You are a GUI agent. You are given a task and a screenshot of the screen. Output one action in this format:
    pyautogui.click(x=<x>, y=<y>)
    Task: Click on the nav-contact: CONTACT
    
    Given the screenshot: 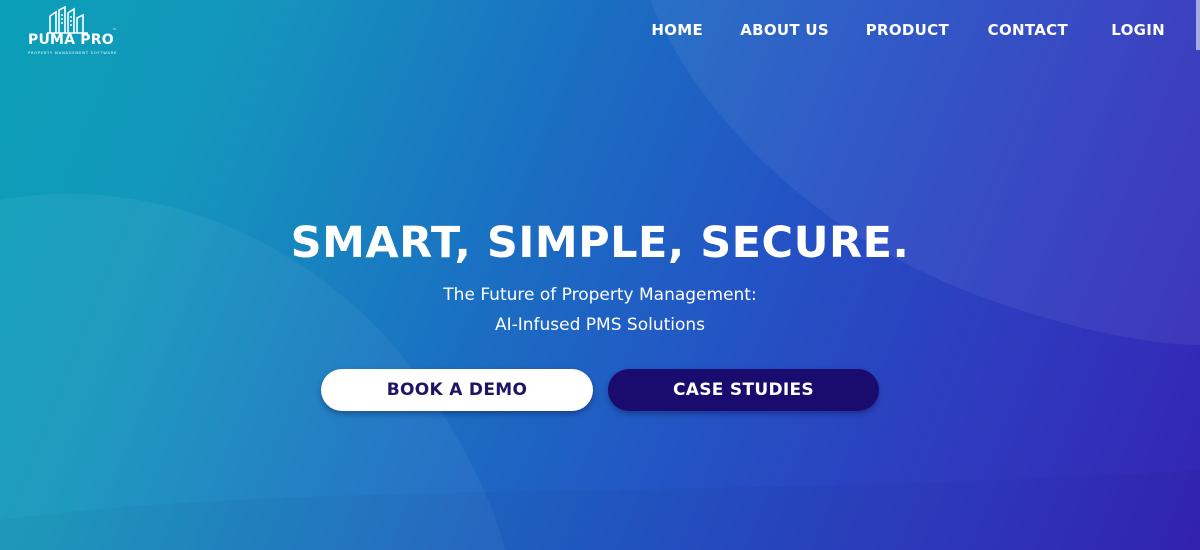 What is the action you would take?
    pyautogui.click(x=1028, y=30)
    